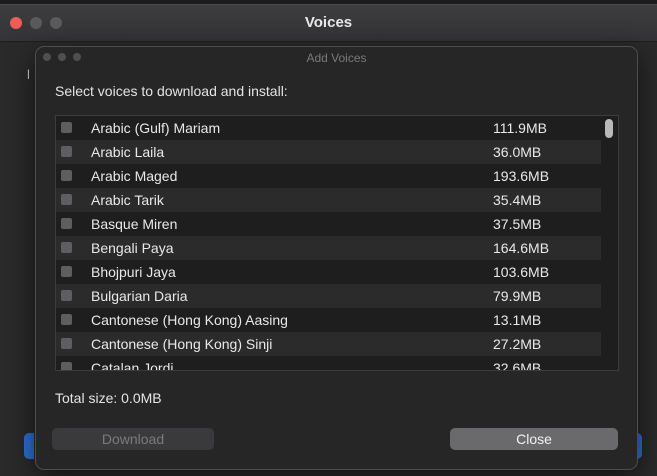  I want to click on background-button-left, so click(29, 446).